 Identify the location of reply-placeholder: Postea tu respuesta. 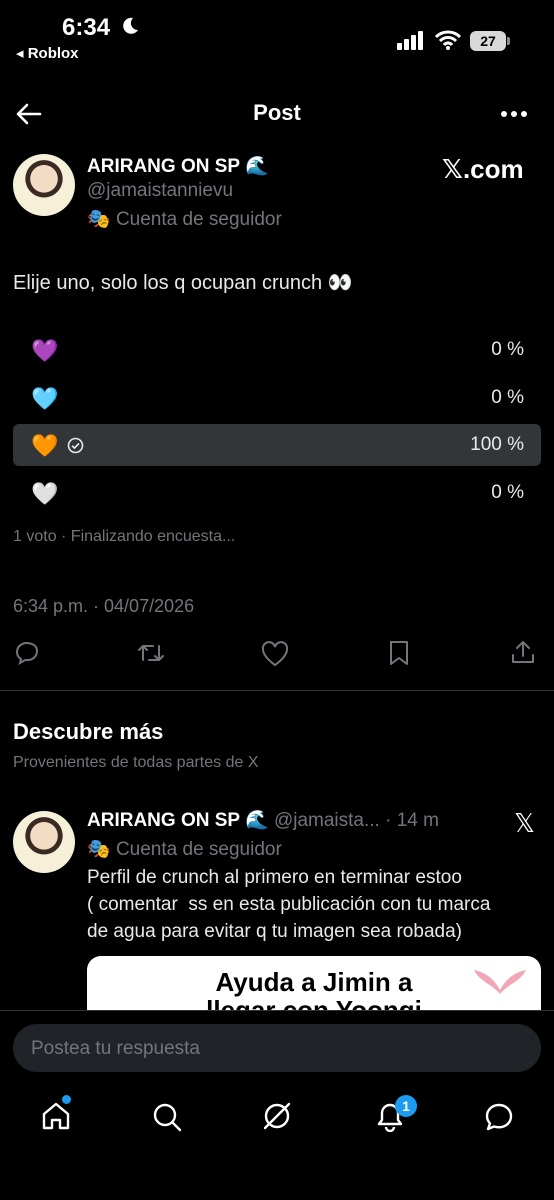
(115, 1048).